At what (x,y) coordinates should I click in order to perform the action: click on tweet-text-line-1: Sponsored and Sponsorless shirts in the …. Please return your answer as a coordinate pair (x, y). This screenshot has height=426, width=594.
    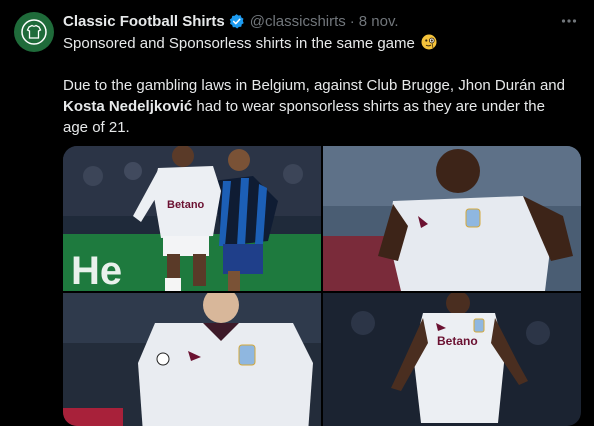
    Looking at the image, I should click on (321, 43).